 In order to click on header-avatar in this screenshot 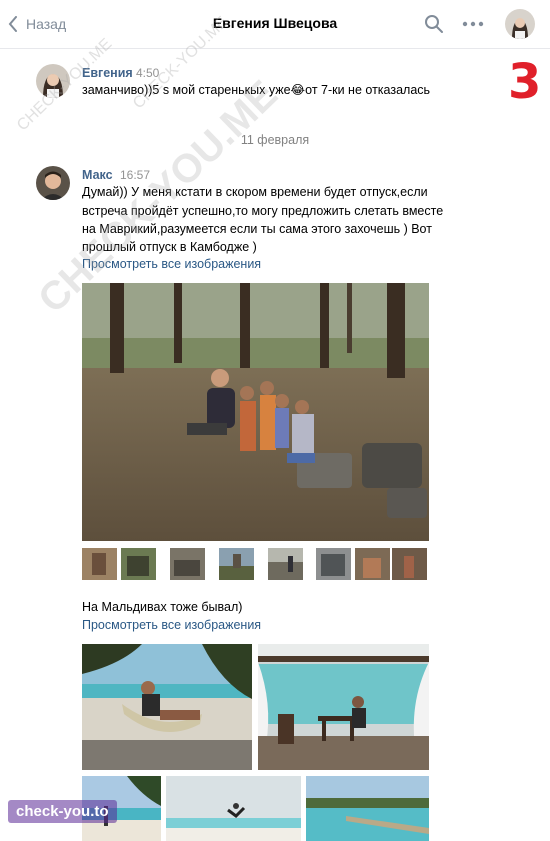, I will do `click(520, 24)`.